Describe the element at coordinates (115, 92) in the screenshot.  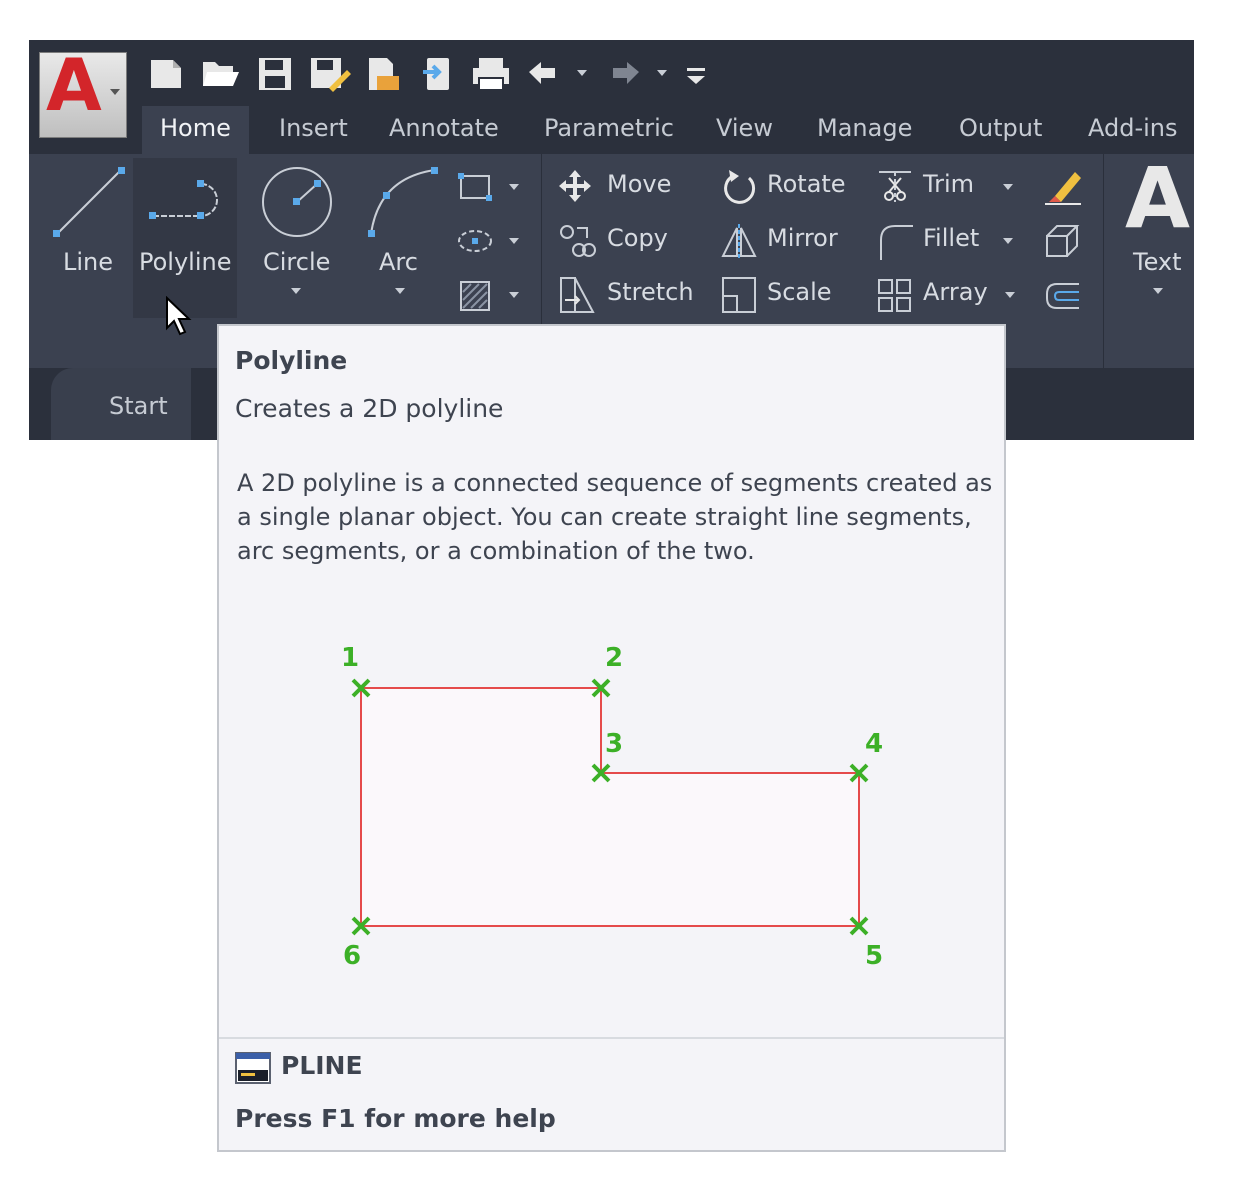
I see `chevron-down-icon` at that location.